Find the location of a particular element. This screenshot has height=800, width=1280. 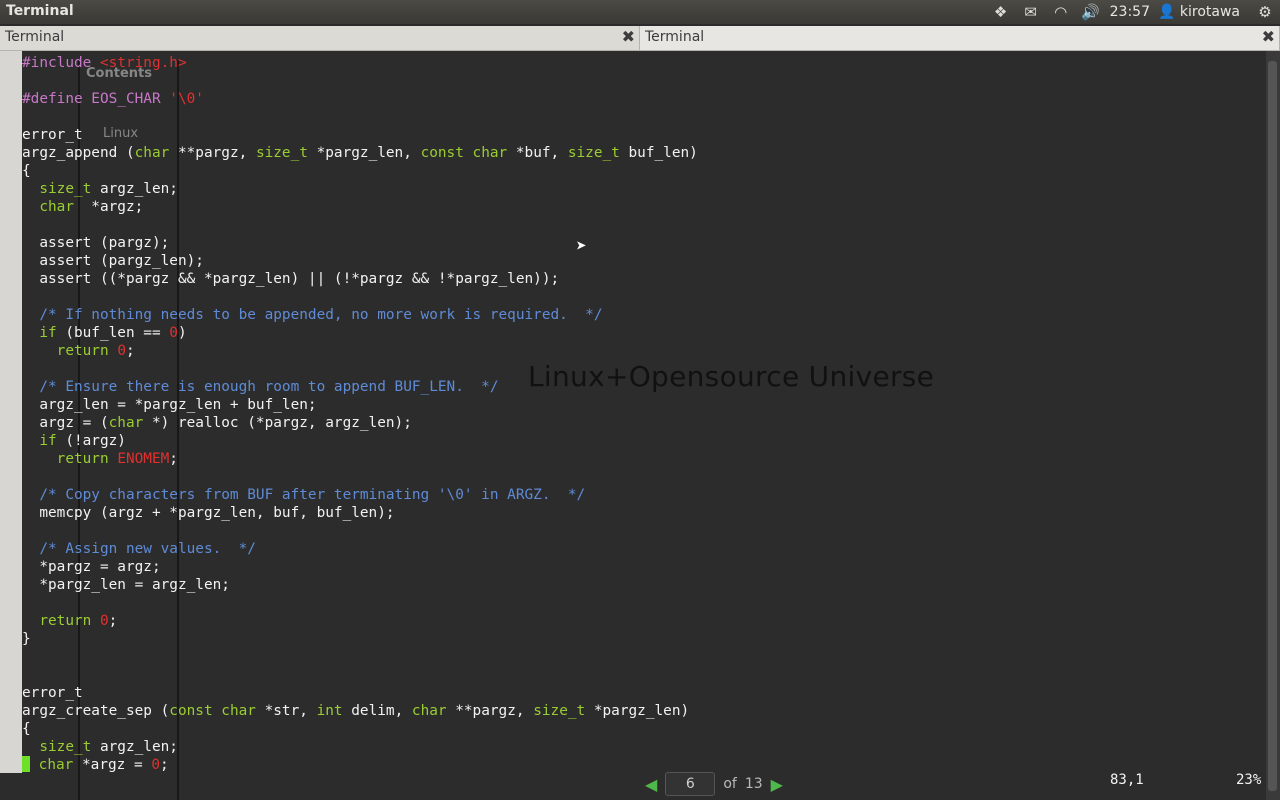

dropbox-icon: ❖ is located at coordinates (1001, 12).